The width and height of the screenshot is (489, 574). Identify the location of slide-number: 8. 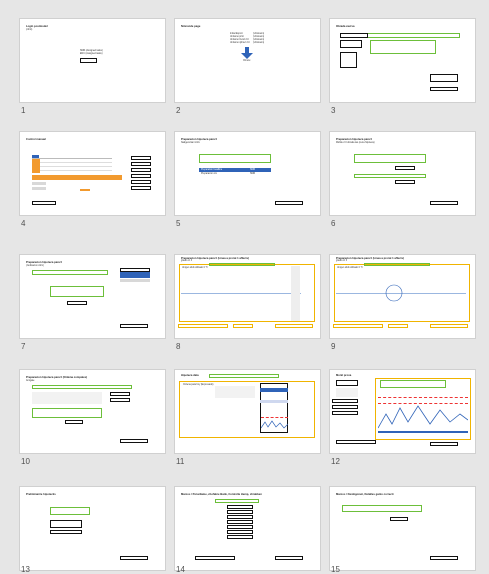
(178, 346).